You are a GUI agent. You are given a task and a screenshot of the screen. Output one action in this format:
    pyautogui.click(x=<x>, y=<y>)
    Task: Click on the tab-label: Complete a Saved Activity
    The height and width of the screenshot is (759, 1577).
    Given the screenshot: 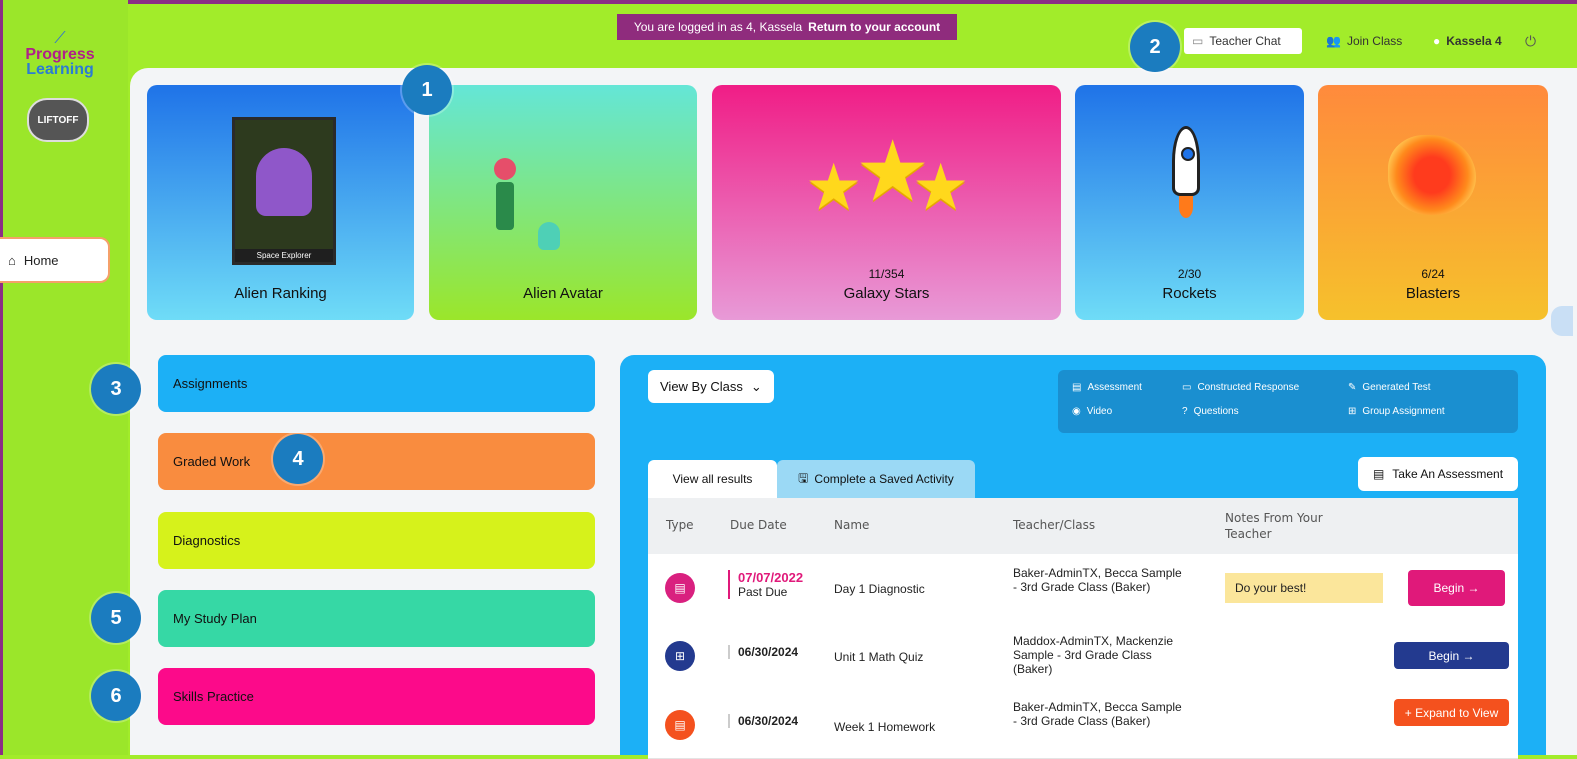 What is the action you would take?
    pyautogui.click(x=884, y=479)
    